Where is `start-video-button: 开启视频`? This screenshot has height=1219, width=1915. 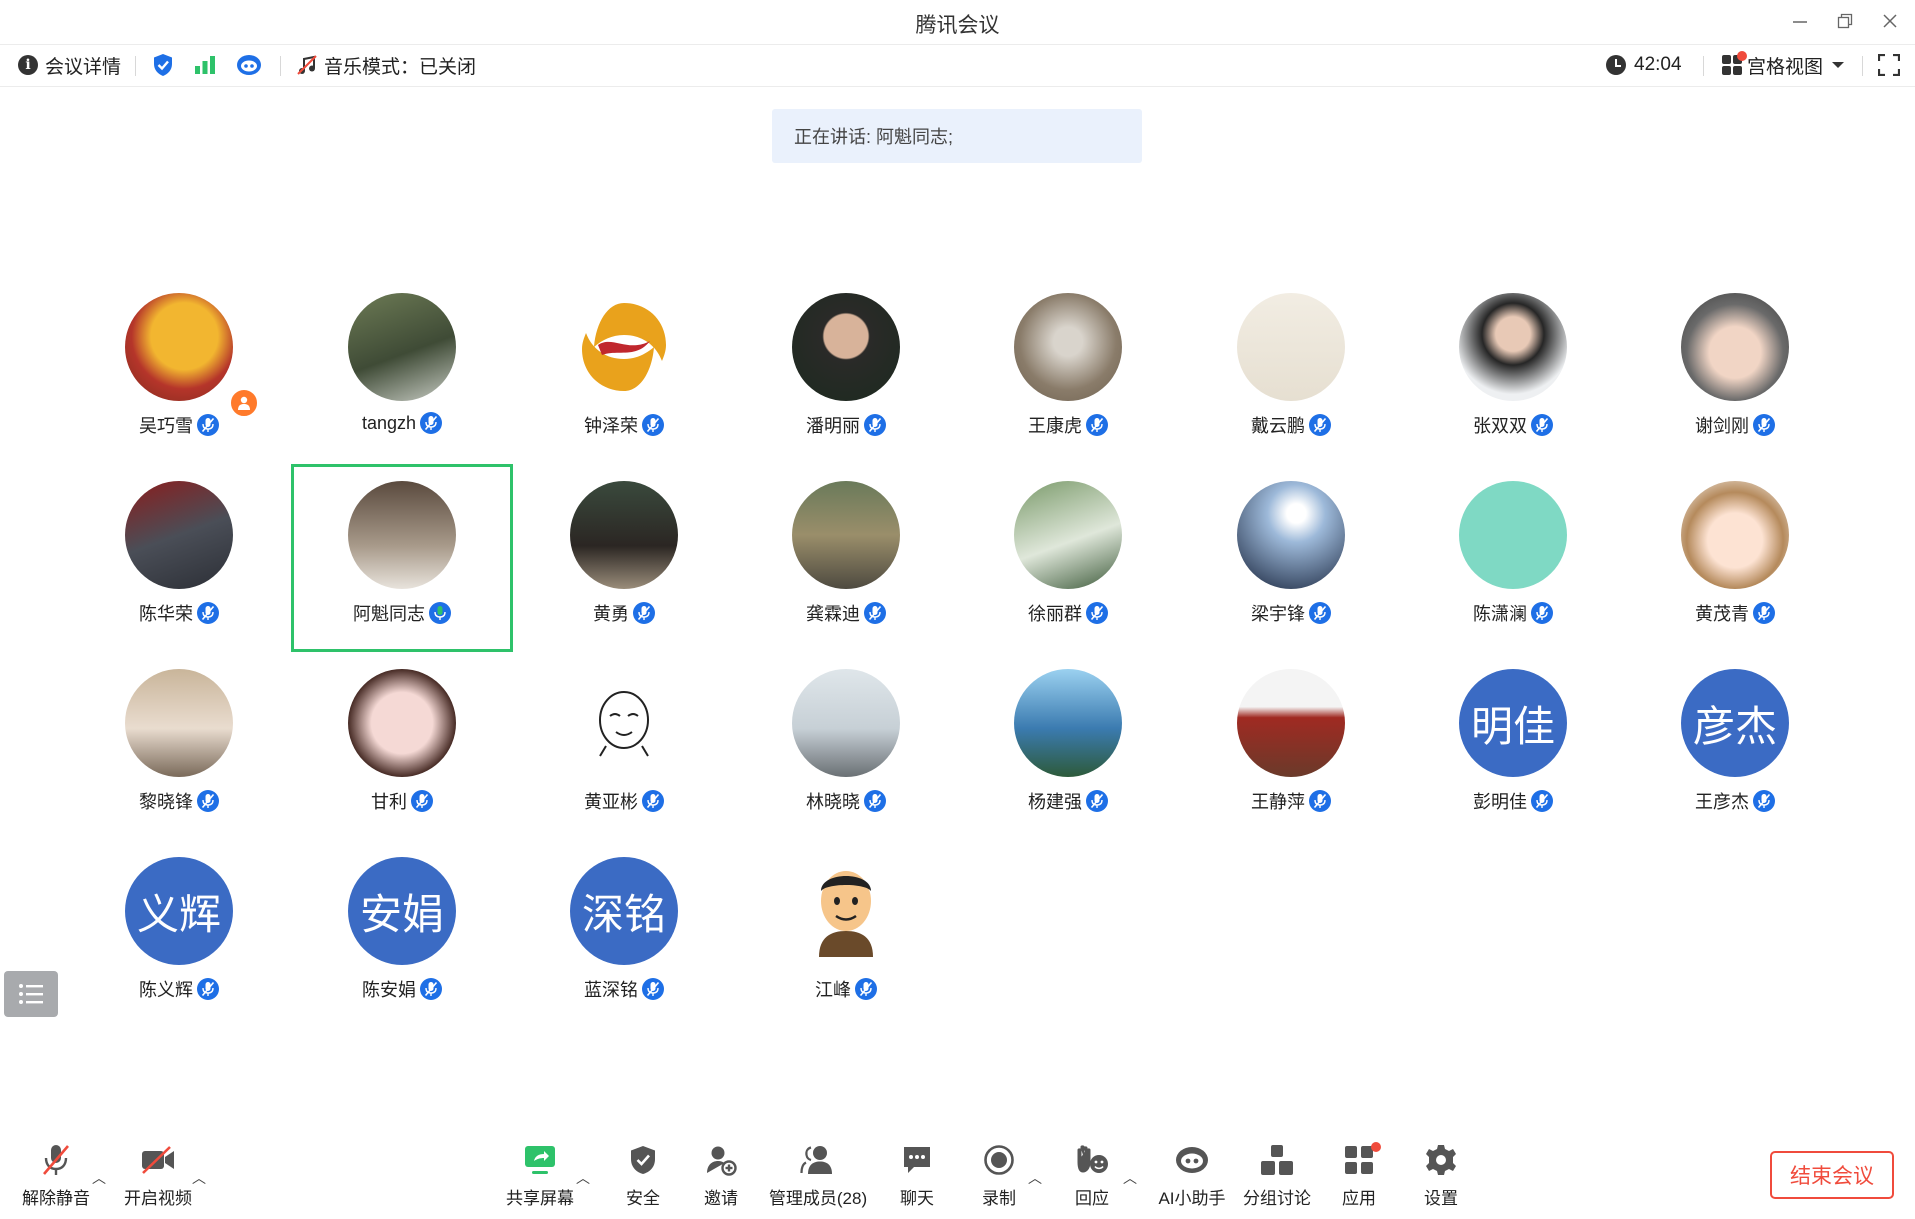
start-video-button: 开启视频 is located at coordinates (158, 1175).